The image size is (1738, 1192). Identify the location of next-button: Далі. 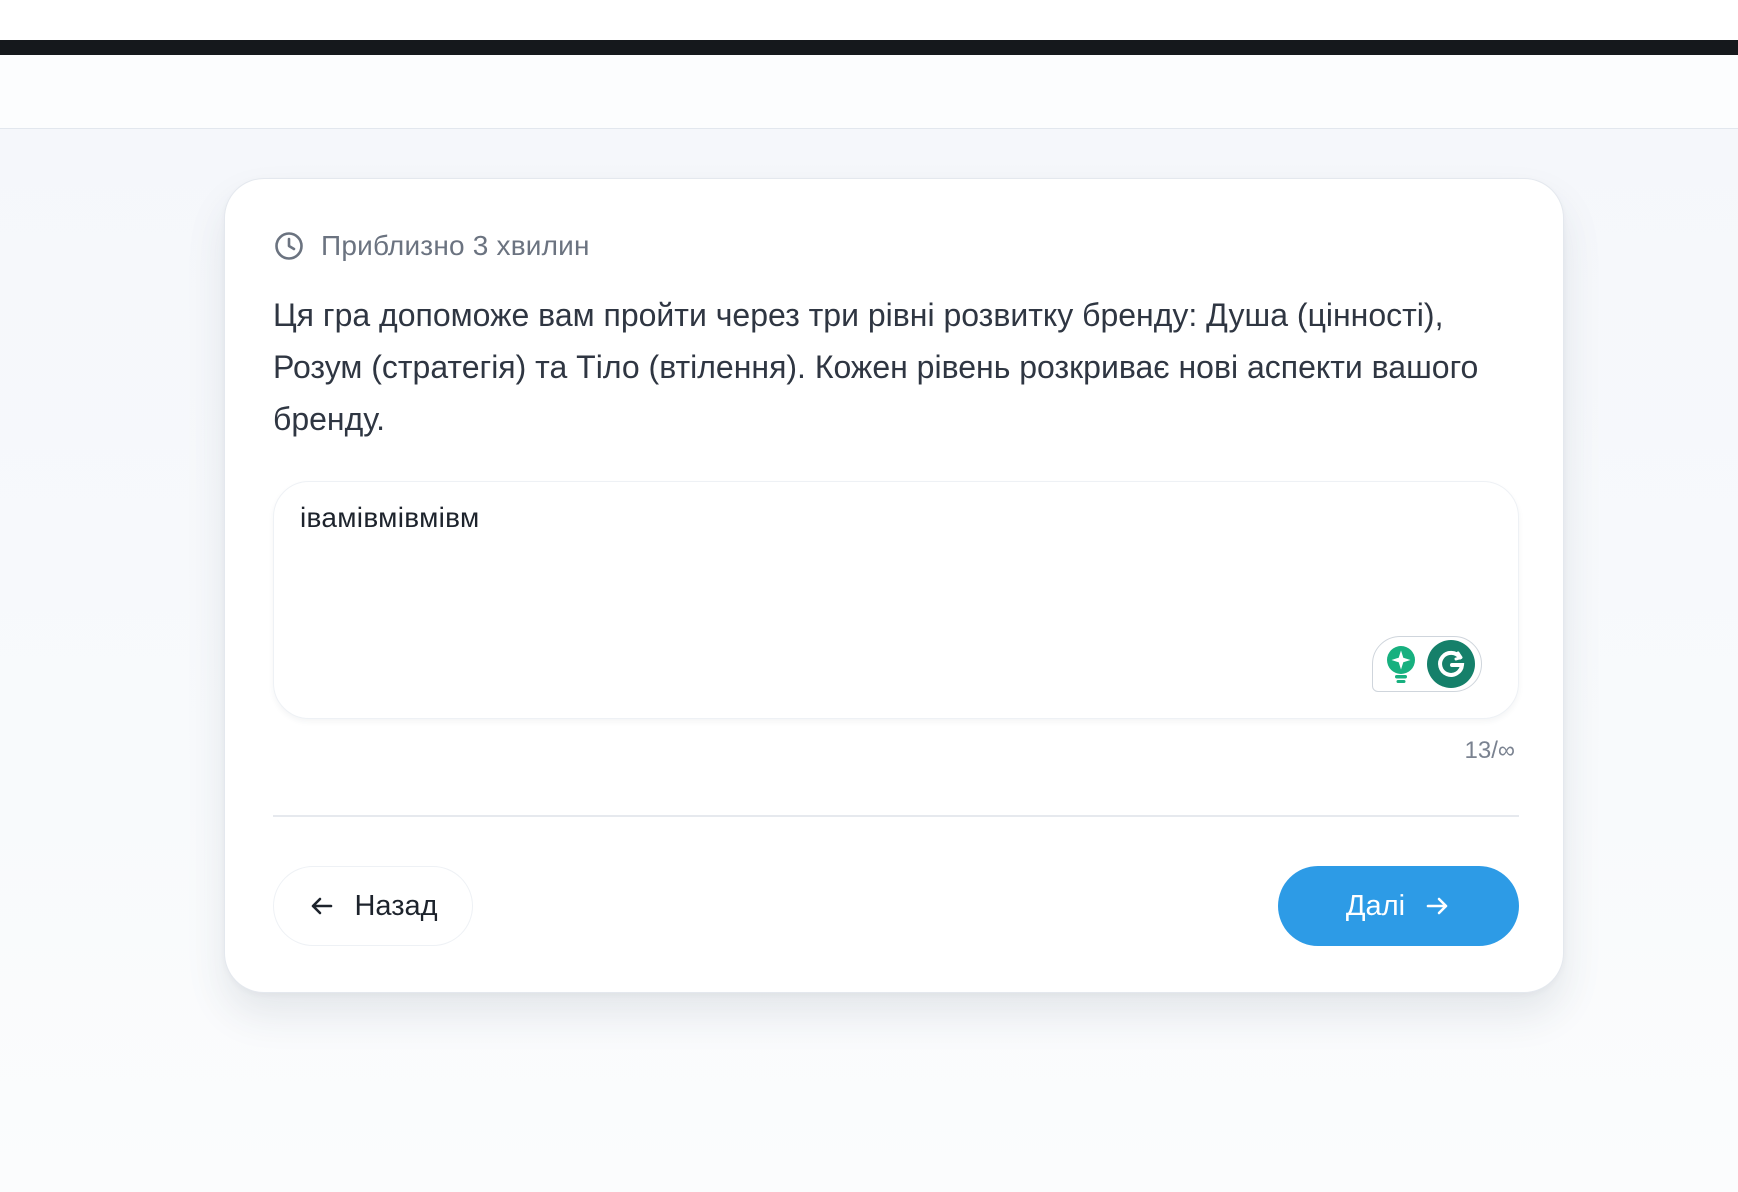
(1398, 906).